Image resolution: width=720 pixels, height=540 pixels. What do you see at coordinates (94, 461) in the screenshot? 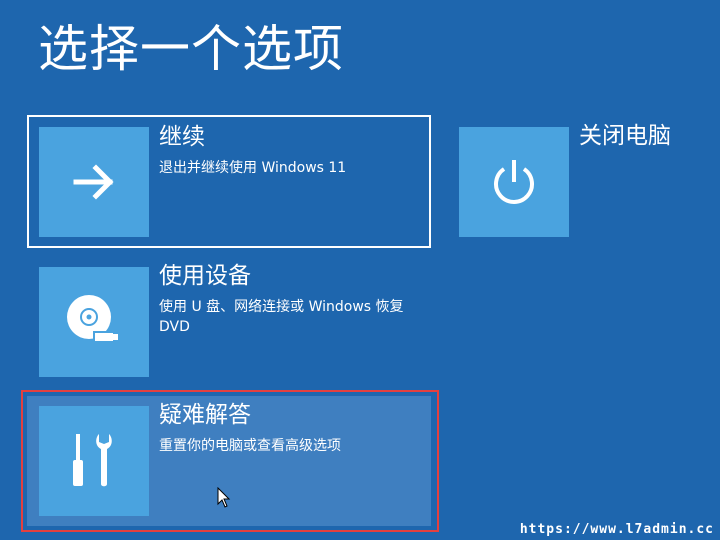
I see `tools-icon` at bounding box center [94, 461].